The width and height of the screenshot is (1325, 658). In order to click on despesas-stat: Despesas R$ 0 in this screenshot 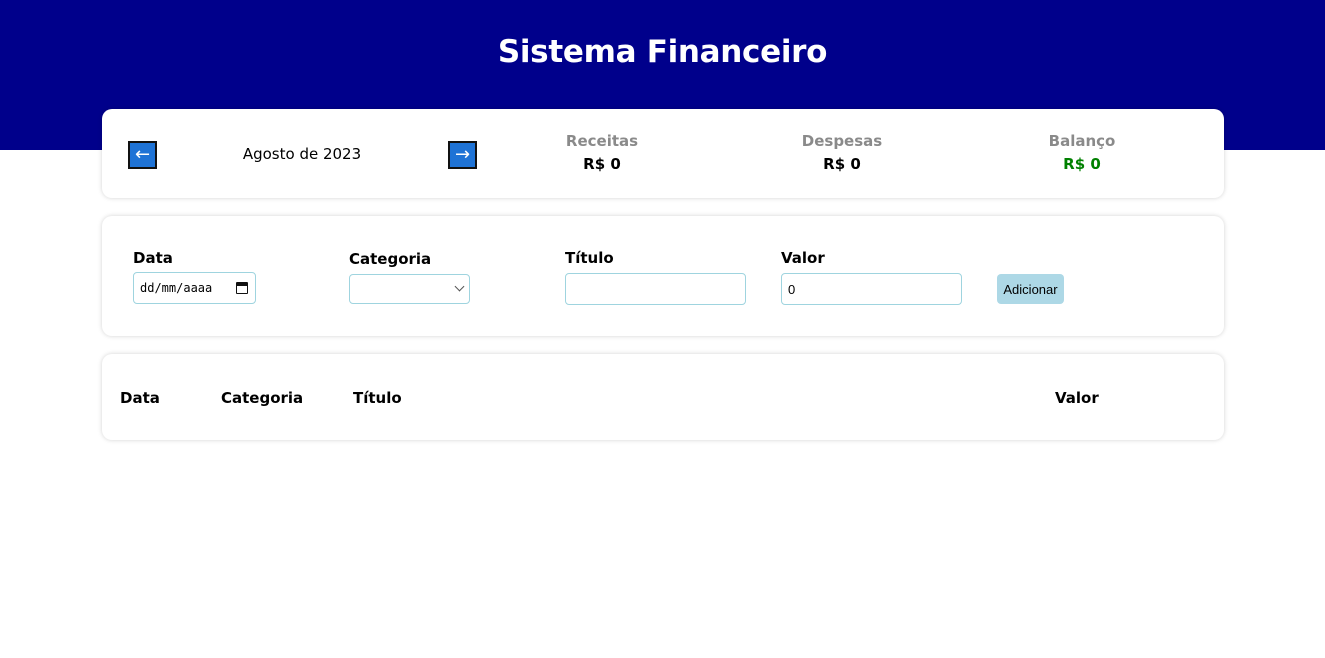, I will do `click(842, 152)`.